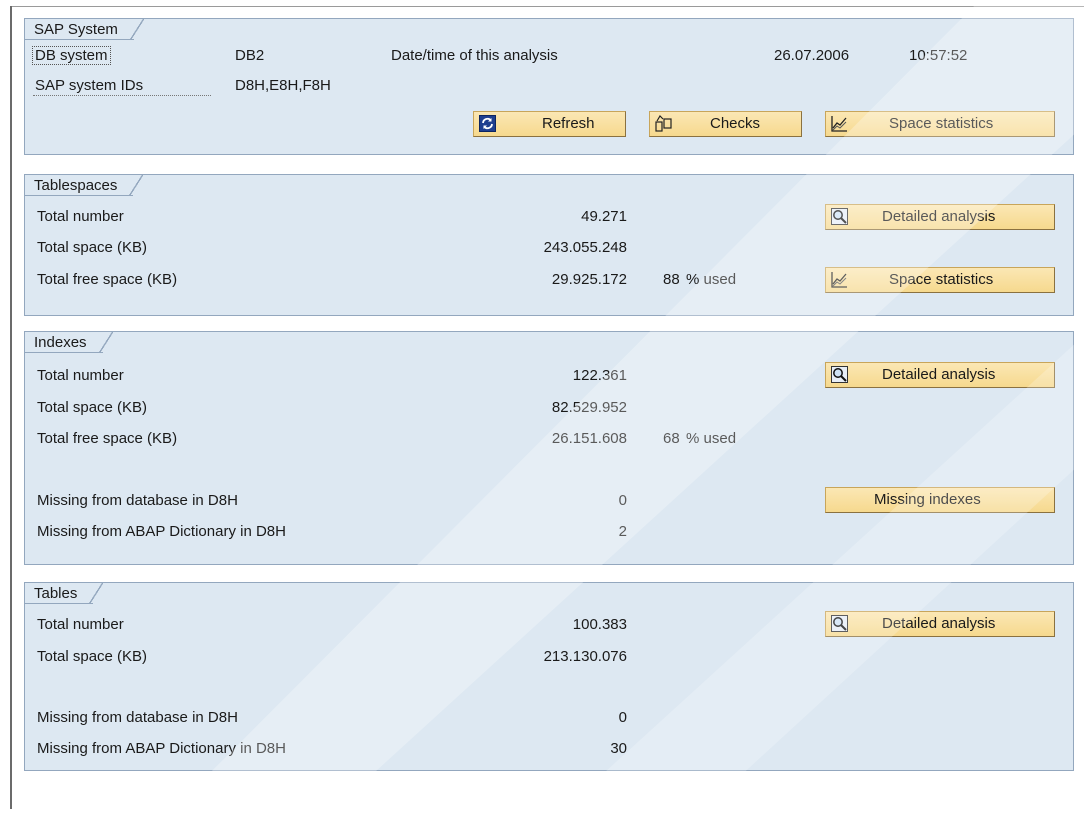 The width and height of the screenshot is (1090, 813). What do you see at coordinates (89, 85) in the screenshot?
I see `system-ids-label: SAP system IDs` at bounding box center [89, 85].